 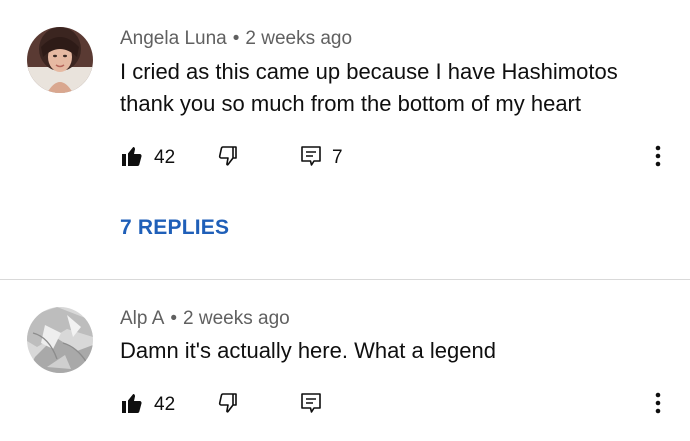 I want to click on comment-meta: Alp A • 2 weeks ago, so click(x=205, y=319).